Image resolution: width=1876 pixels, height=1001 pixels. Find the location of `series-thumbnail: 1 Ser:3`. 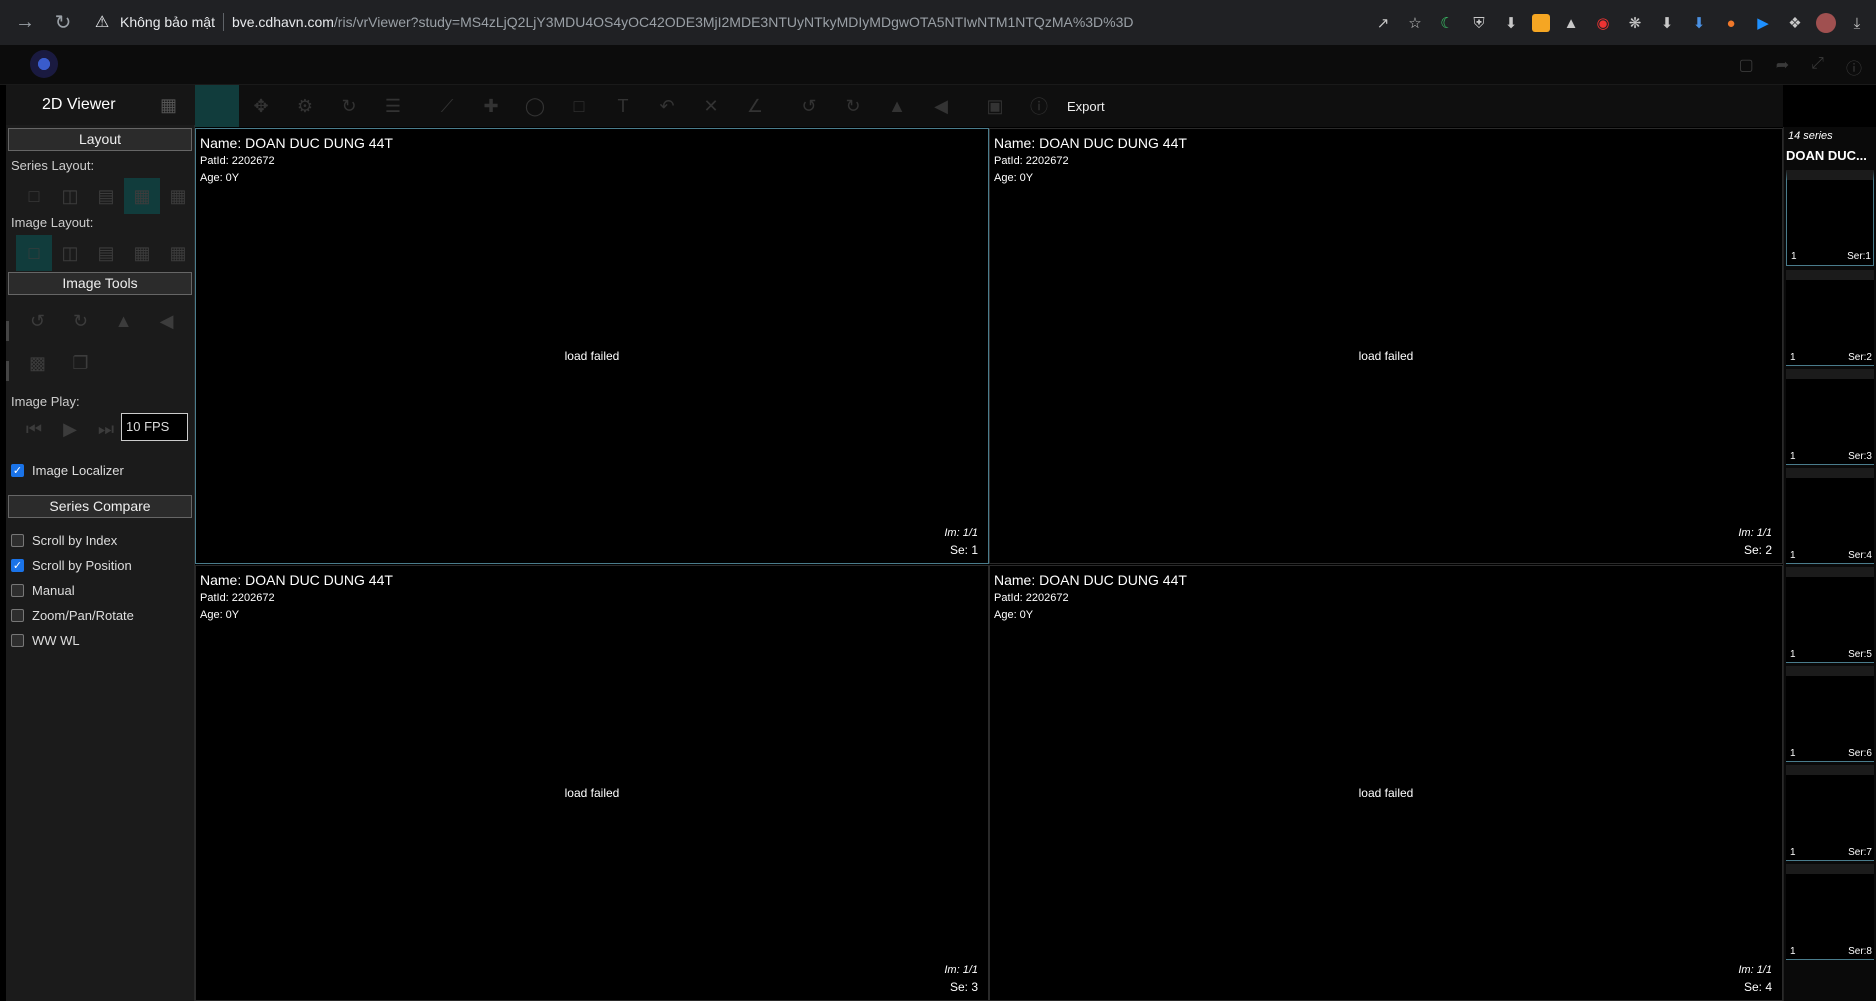

series-thumbnail: 1 Ser:3 is located at coordinates (1830, 417).